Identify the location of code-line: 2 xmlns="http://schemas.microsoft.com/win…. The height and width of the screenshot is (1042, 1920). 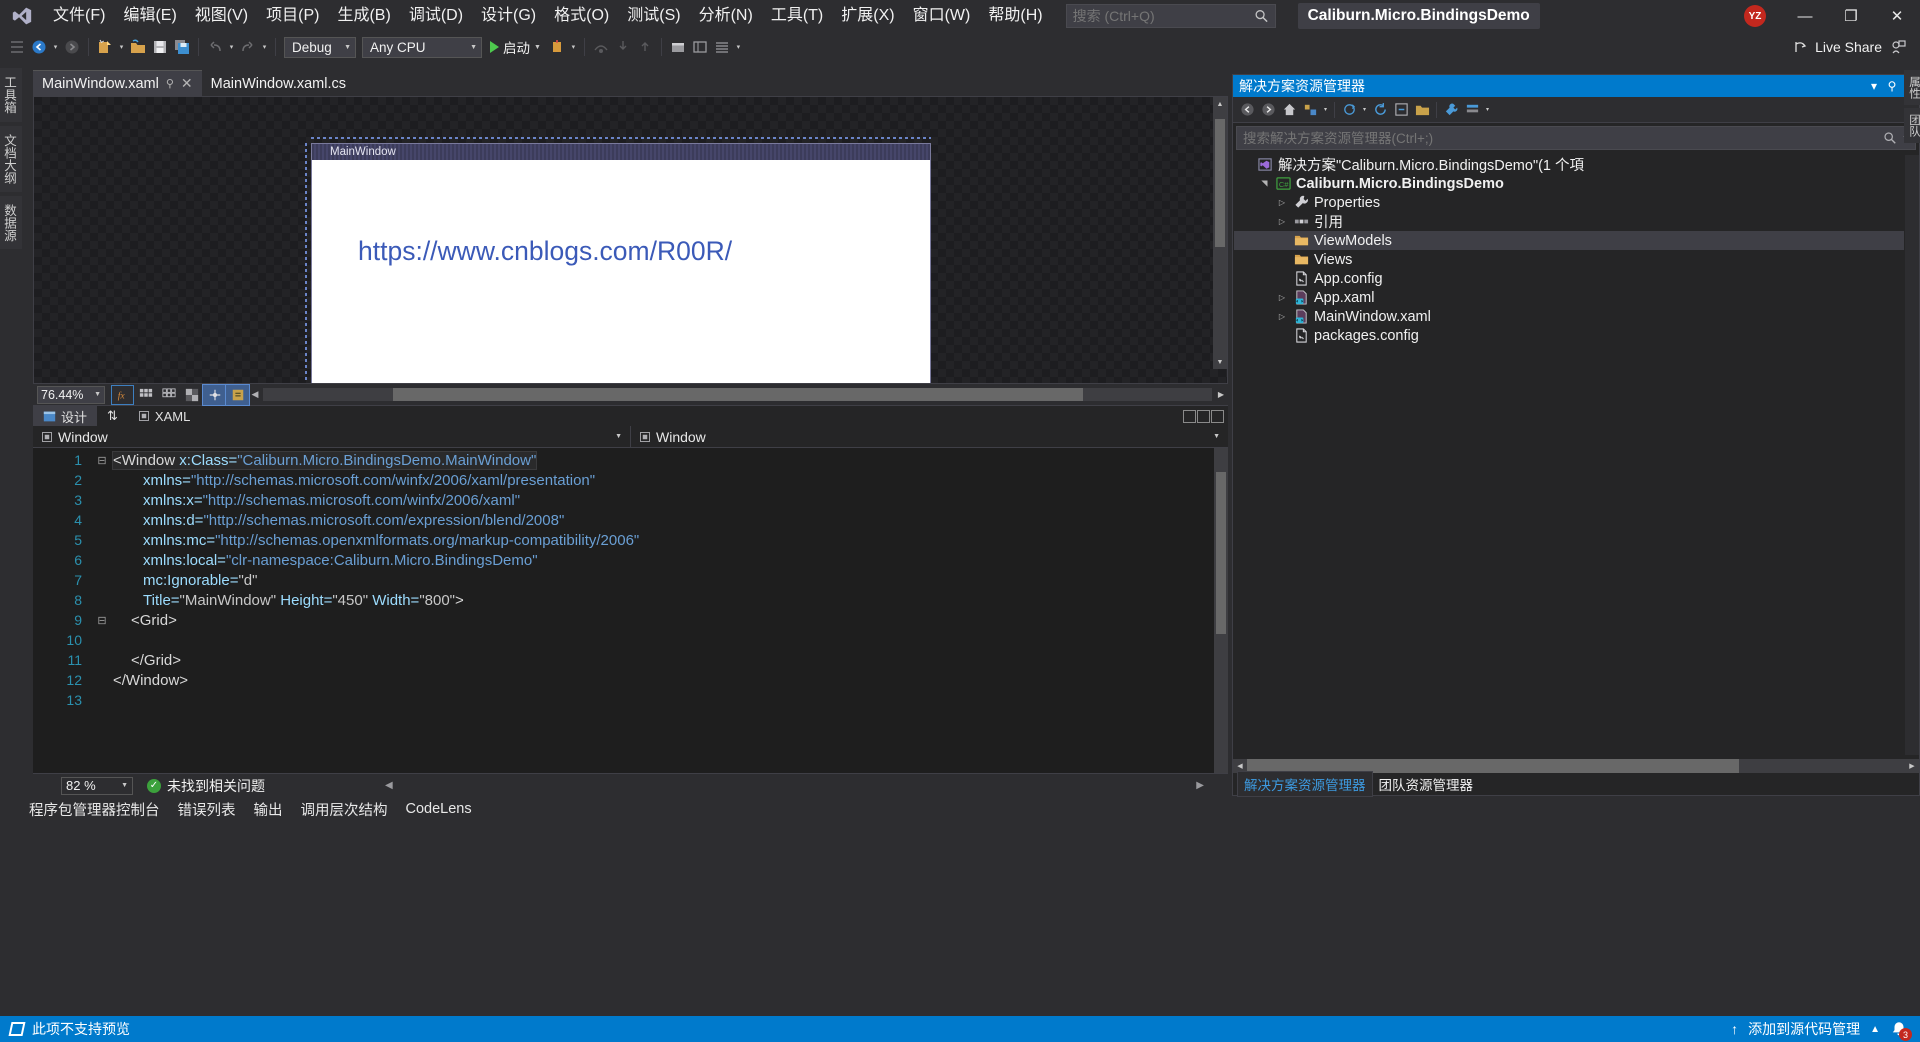
(630, 480).